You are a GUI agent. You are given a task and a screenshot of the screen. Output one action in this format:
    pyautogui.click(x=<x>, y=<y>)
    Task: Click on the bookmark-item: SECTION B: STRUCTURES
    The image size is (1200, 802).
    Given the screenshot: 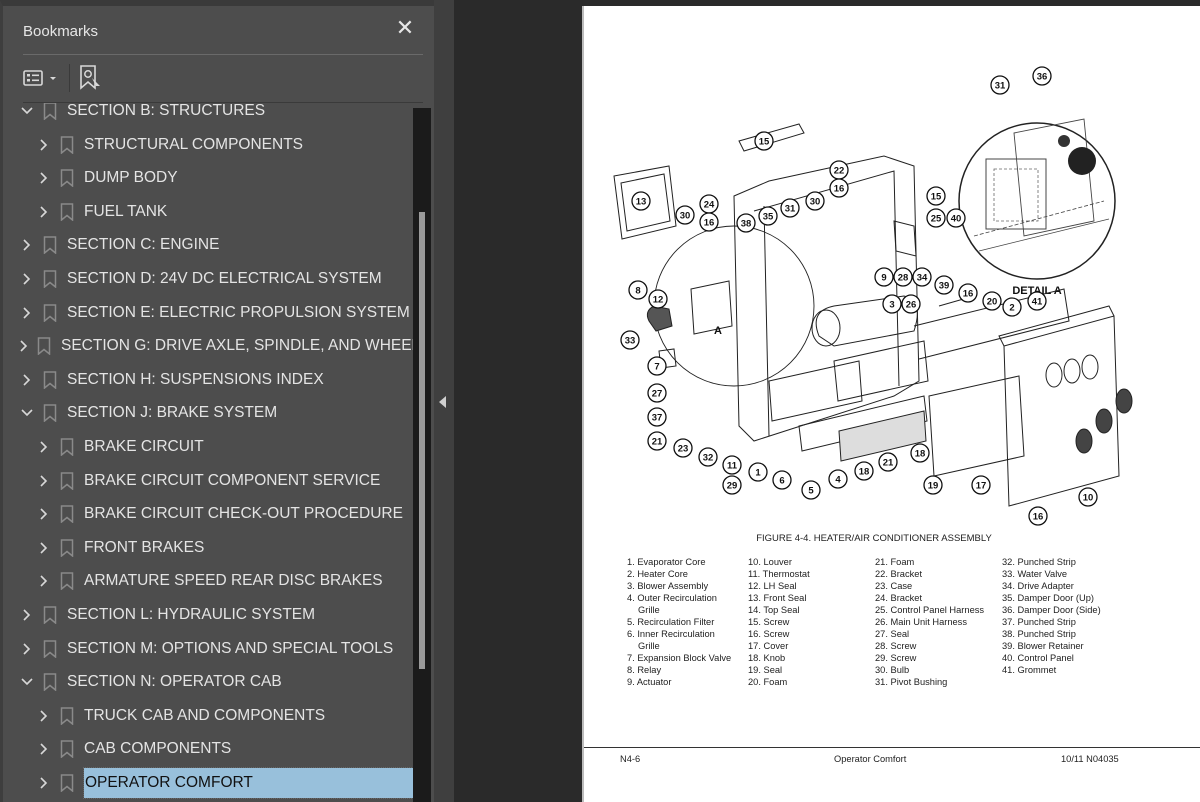 What is the action you would take?
    pyautogui.click(x=208, y=114)
    